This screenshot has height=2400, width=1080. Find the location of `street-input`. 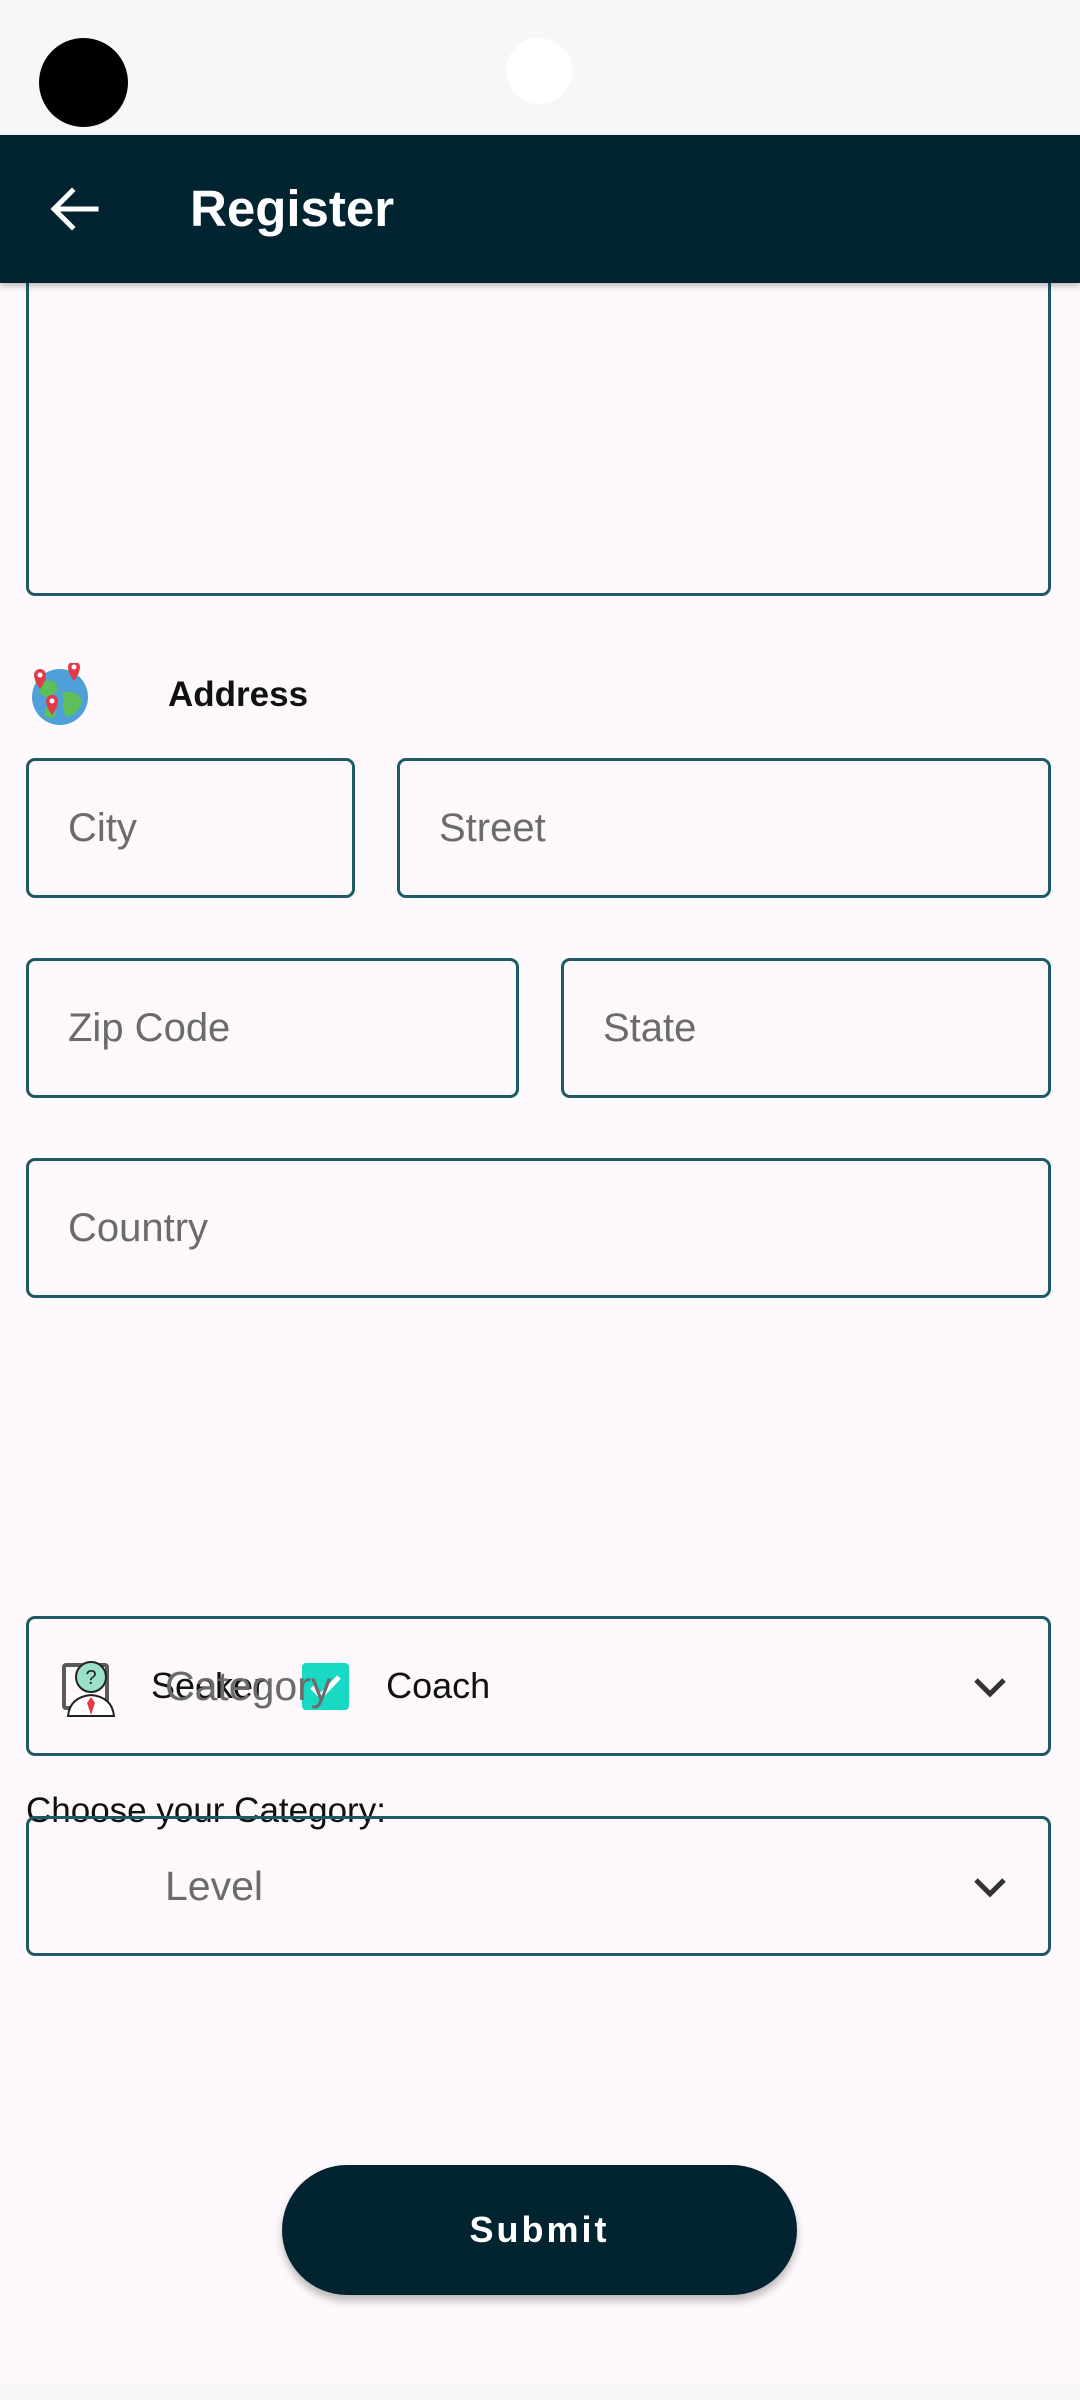

street-input is located at coordinates (724, 828).